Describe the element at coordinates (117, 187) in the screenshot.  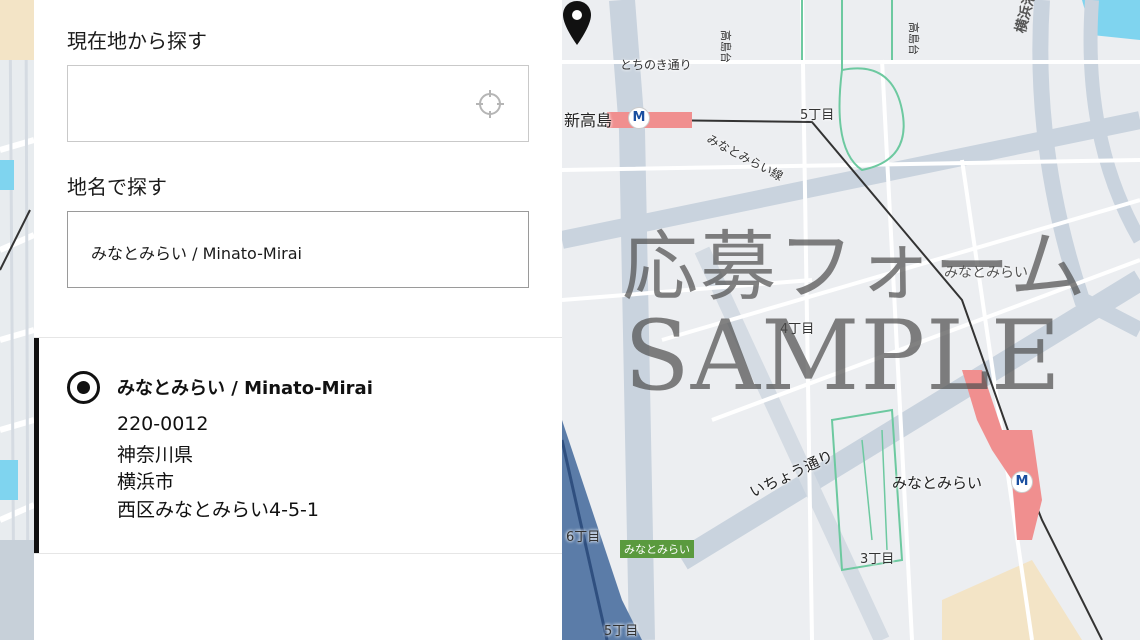
I see `place-name-label: 地名で探す` at that location.